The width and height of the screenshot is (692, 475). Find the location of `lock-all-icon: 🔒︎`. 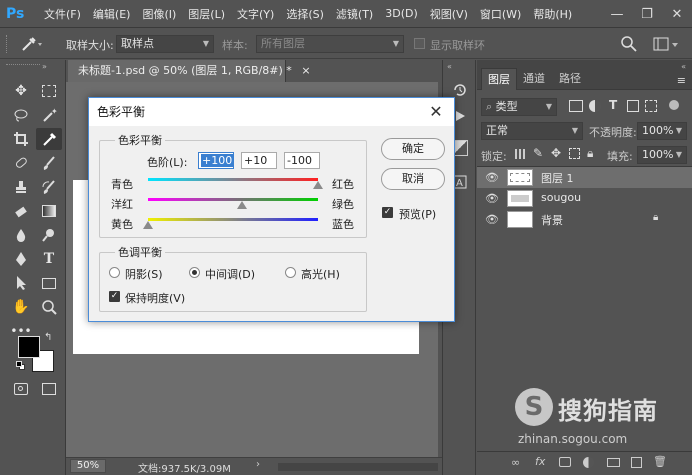

lock-all-icon: 🔒︎ is located at coordinates (590, 153).